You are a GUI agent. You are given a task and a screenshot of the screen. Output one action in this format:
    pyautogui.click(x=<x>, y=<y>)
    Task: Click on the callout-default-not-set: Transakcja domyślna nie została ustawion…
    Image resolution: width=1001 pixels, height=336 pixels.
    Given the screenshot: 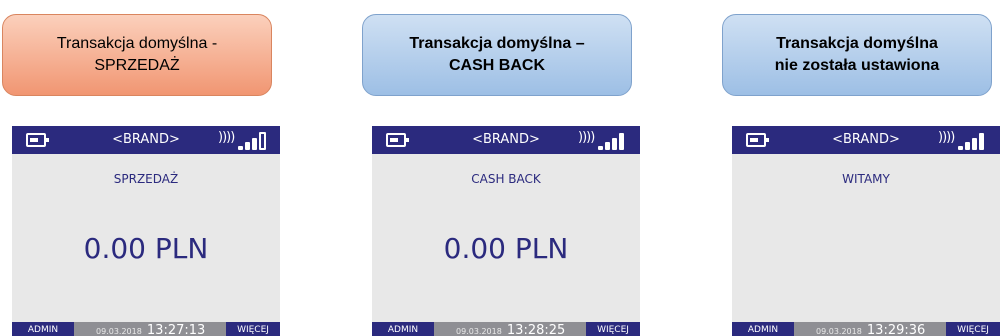 What is the action you would take?
    pyautogui.click(x=857, y=55)
    